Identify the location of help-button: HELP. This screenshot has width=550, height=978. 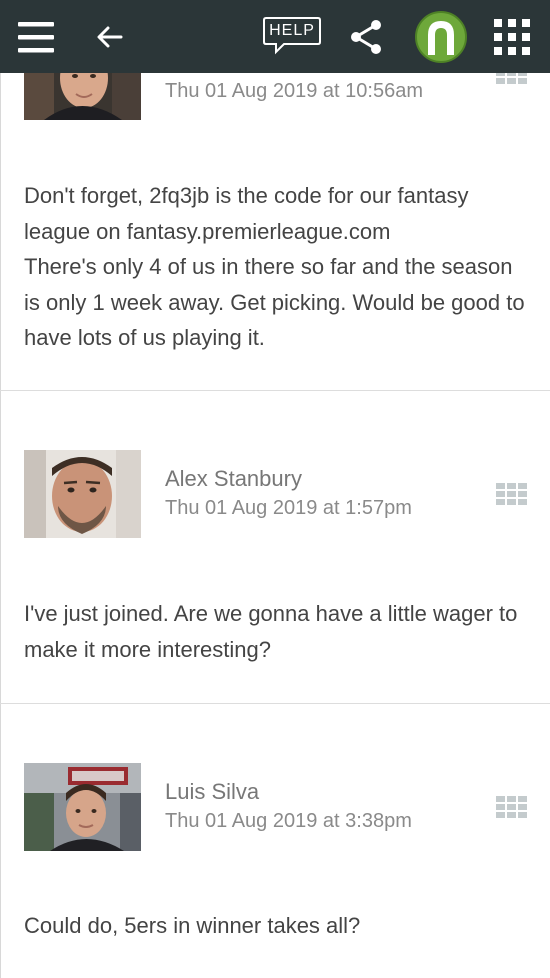
(293, 36).